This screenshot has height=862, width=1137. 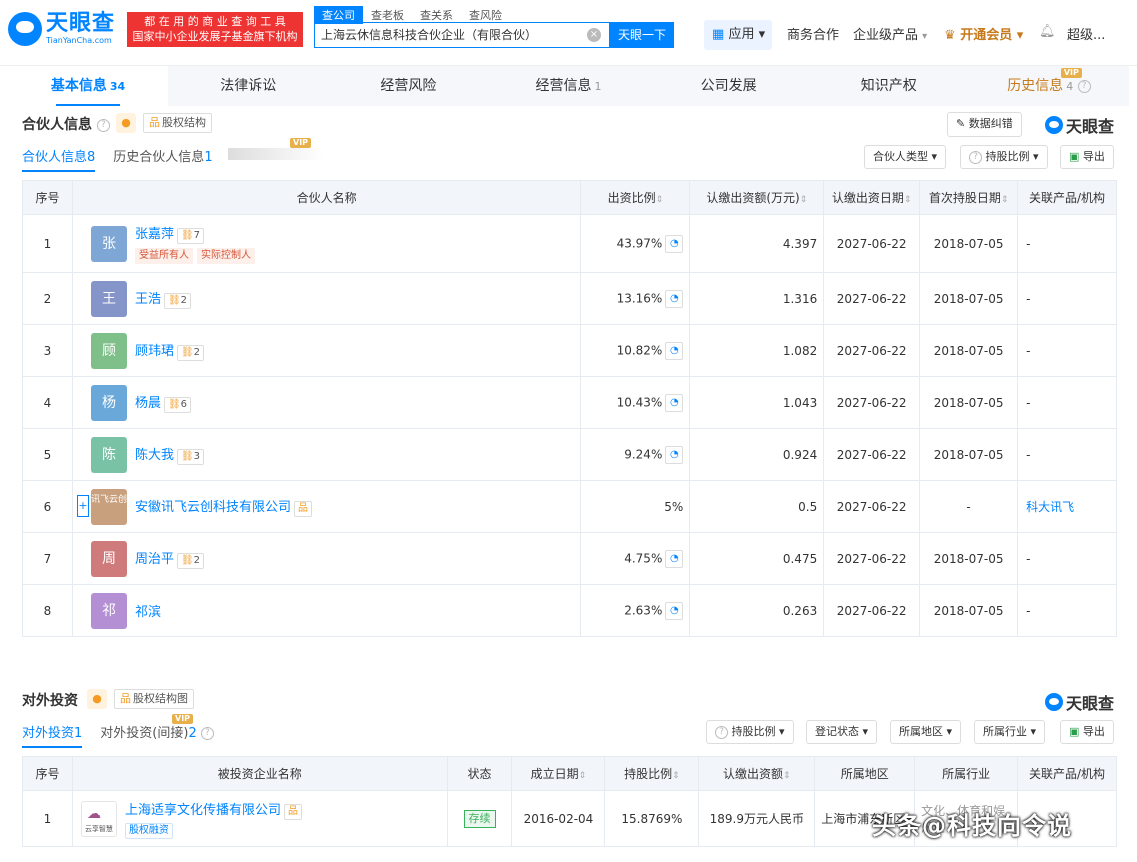 I want to click on partner-cell: + 讯飞云创 安徽讯飞云创科技有限公司品, so click(x=326, y=506).